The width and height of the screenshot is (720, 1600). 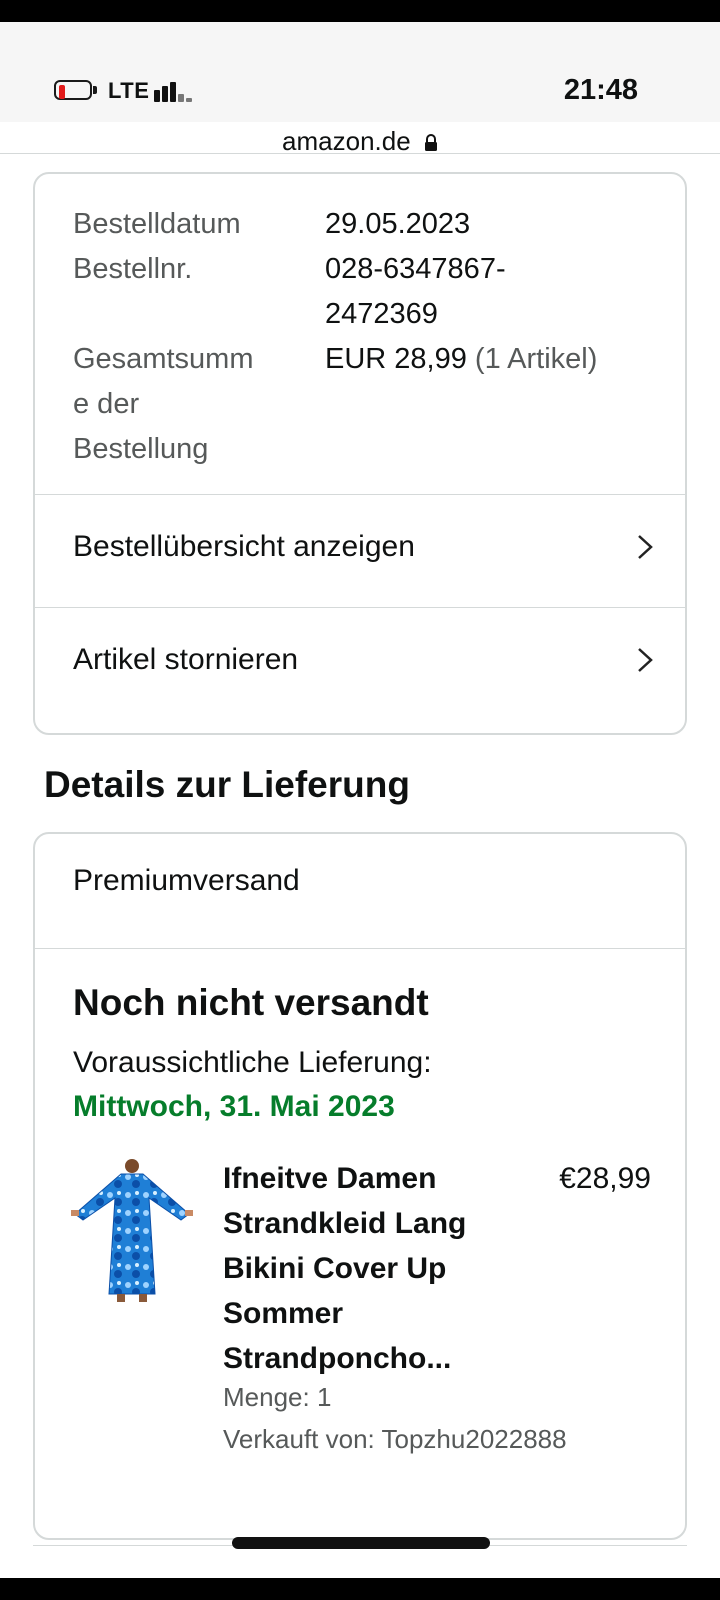 What do you see at coordinates (360, 11) in the screenshot?
I see `top-black-bar` at bounding box center [360, 11].